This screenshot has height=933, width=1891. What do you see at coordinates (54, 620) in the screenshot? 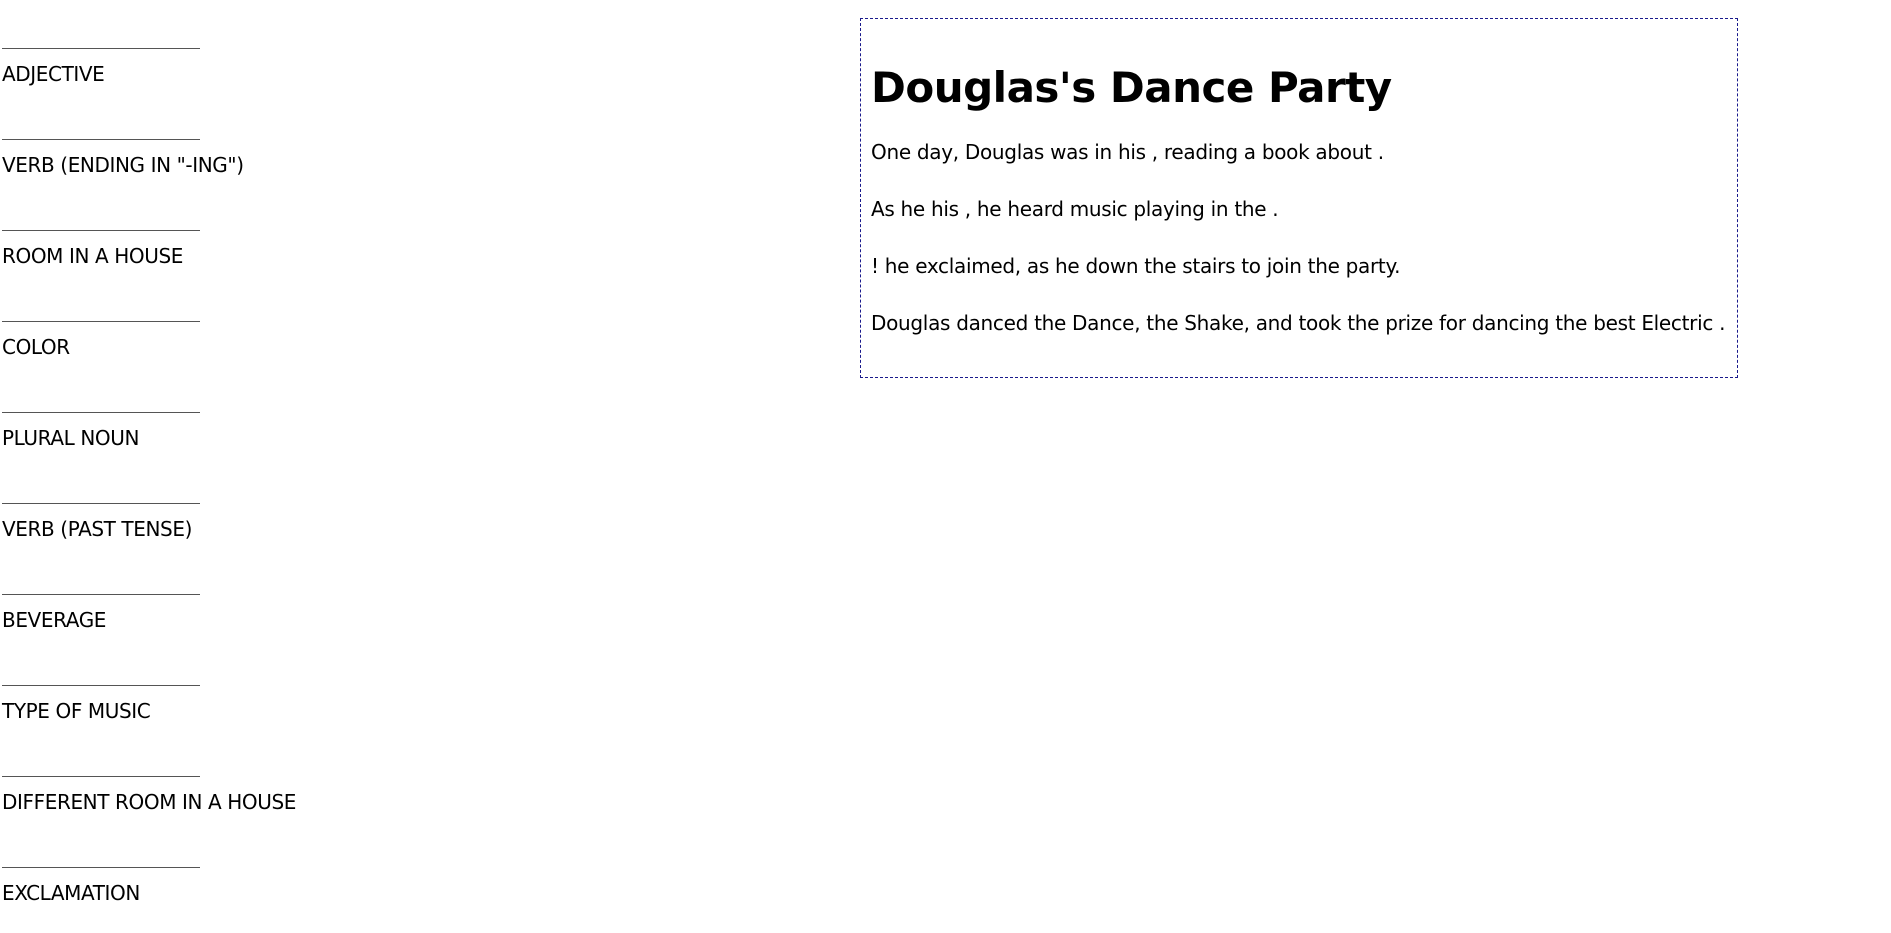
I see `blank-label: BEVERAGE` at bounding box center [54, 620].